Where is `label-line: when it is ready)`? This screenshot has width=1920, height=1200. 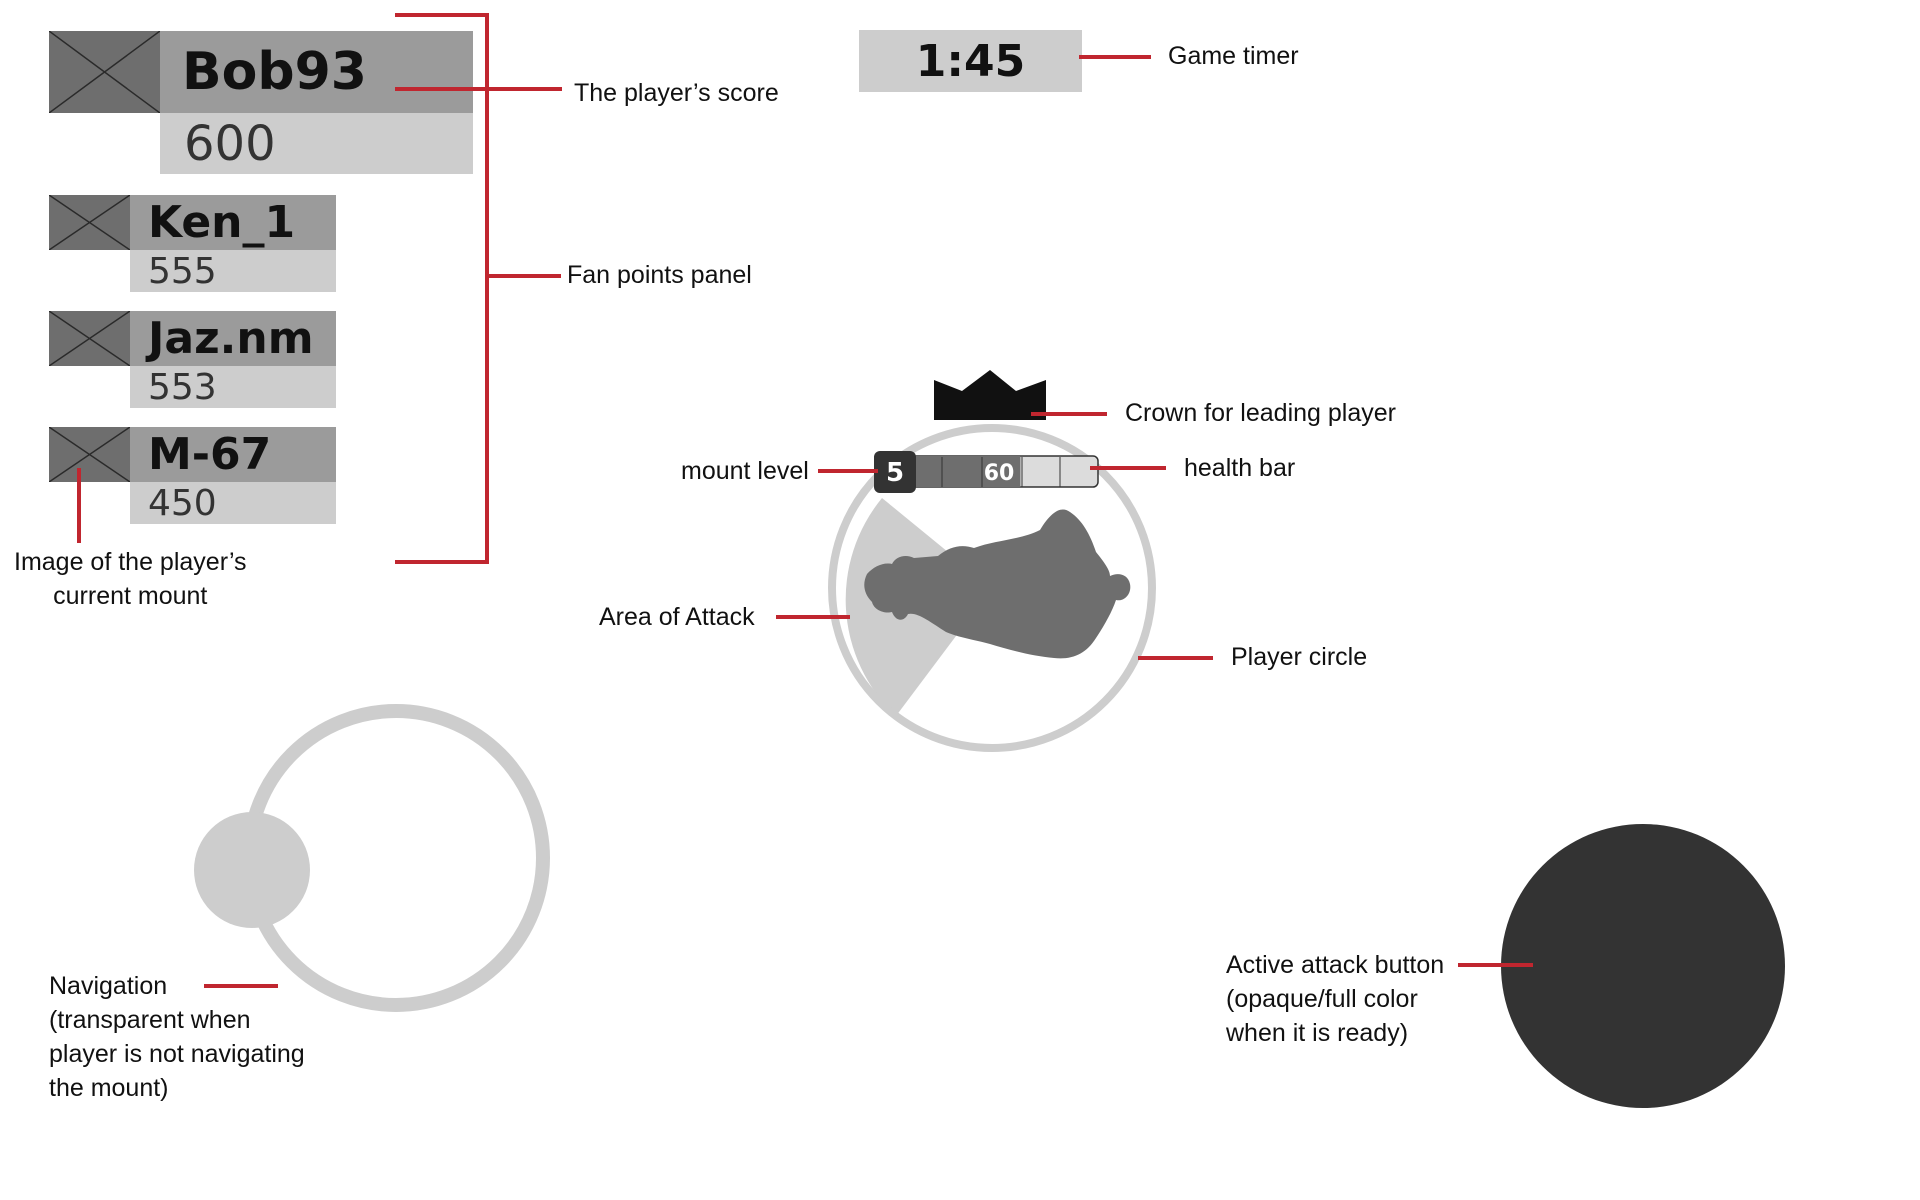
label-line: when it is ready) is located at coordinates (1317, 1033).